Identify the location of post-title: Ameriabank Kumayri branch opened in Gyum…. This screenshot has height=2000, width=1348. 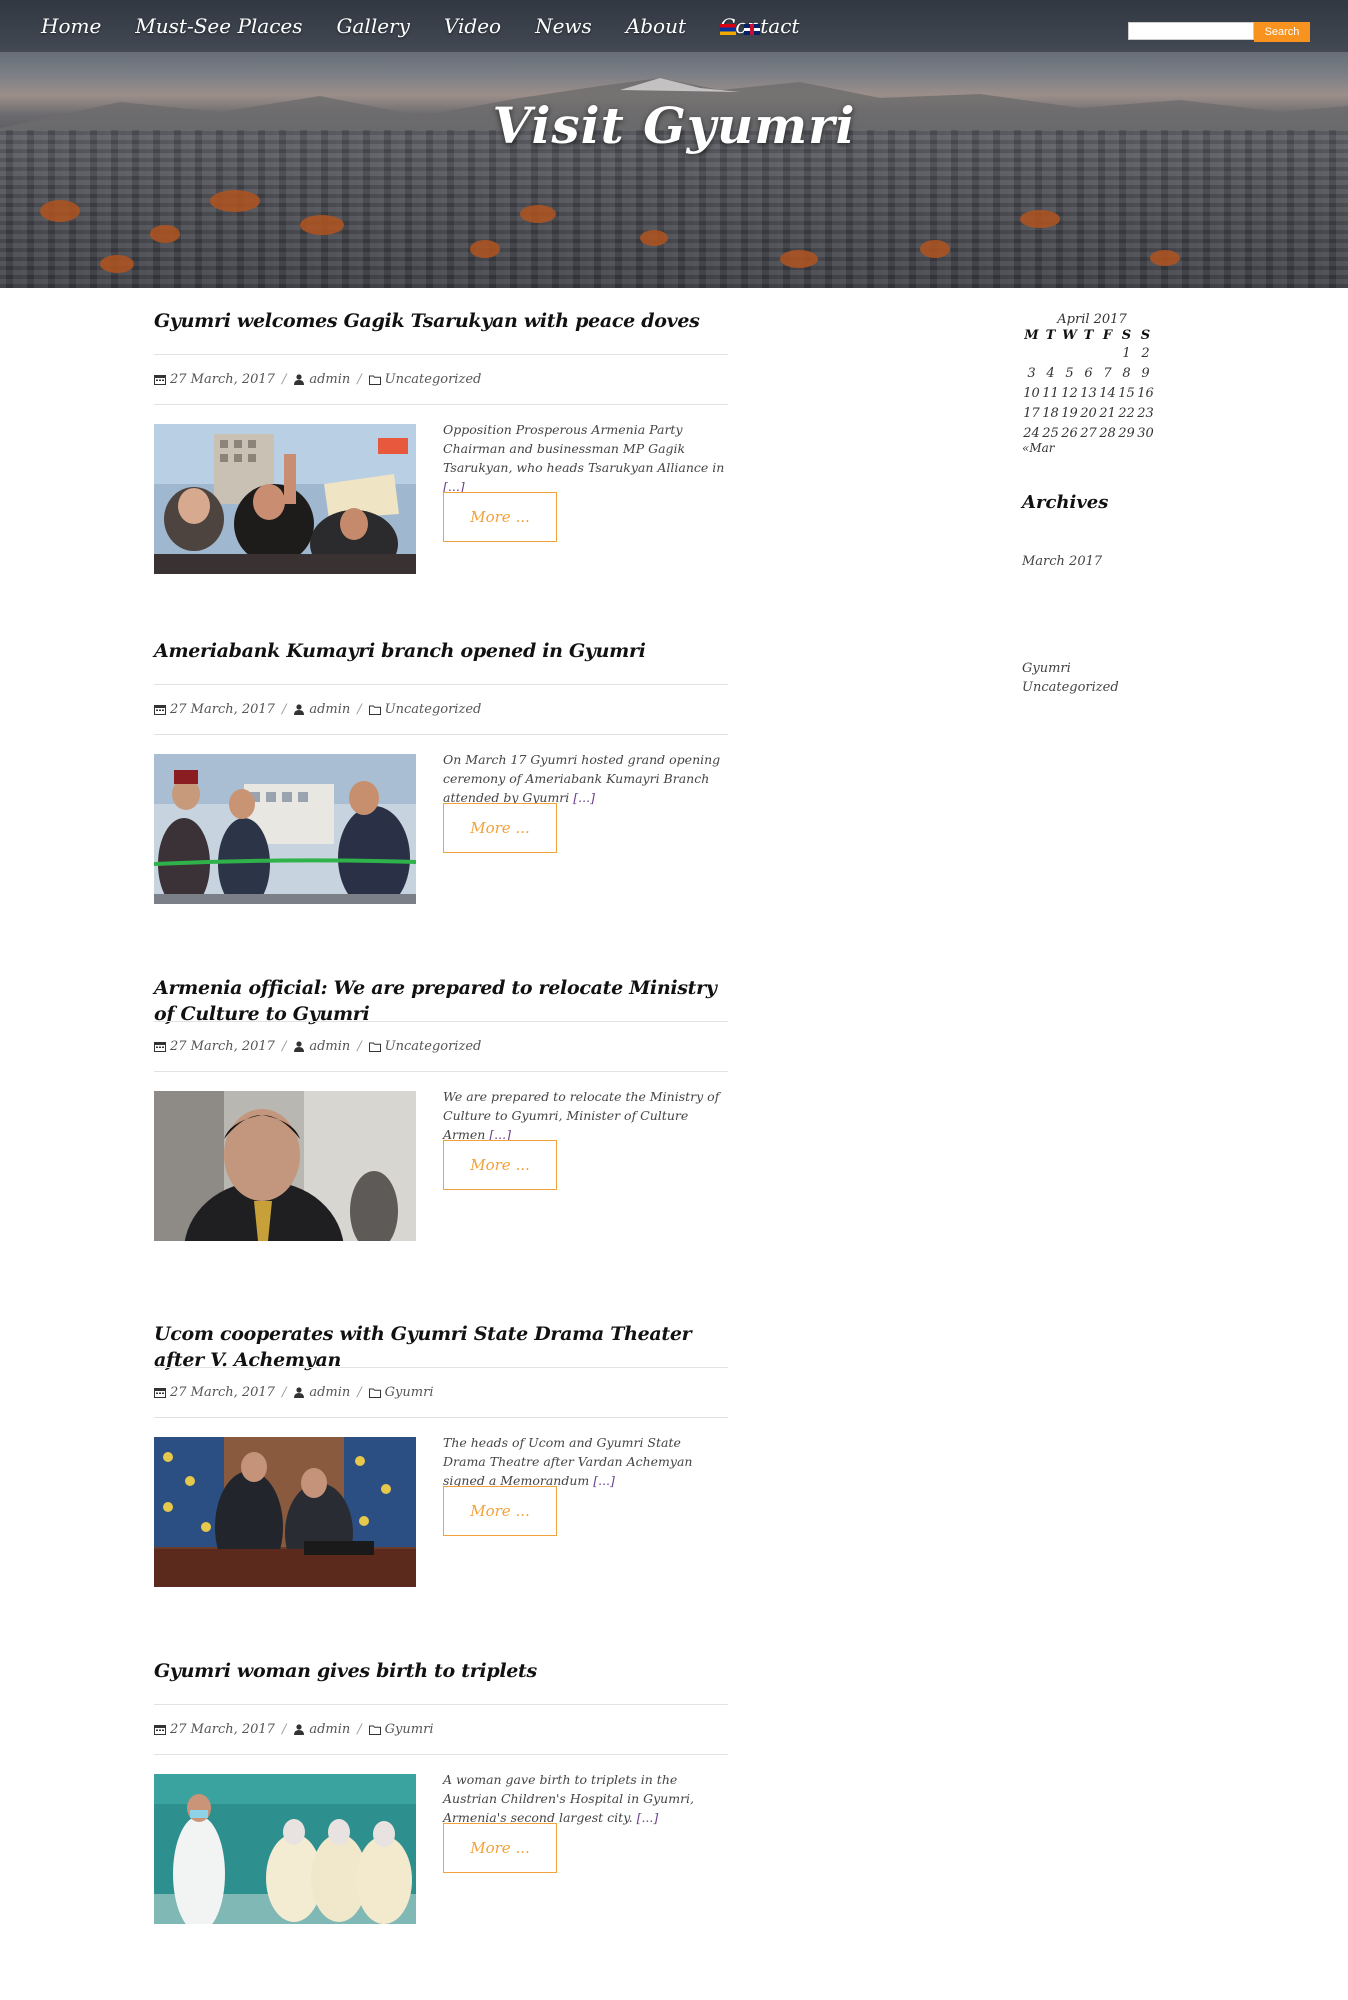
(441, 651).